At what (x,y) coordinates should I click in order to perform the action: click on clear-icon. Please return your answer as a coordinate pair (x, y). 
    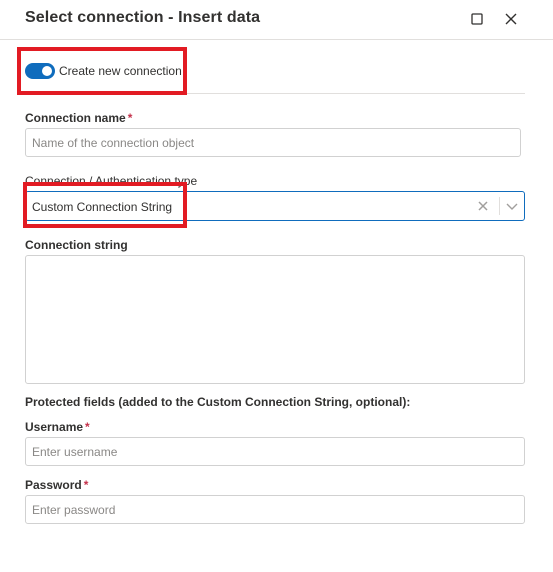
    Looking at the image, I should click on (483, 206).